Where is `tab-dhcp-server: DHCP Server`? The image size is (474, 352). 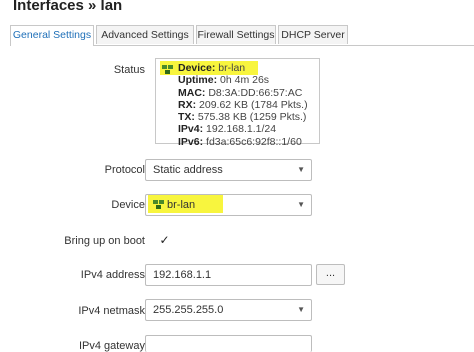
tab-dhcp-server: DHCP Server is located at coordinates (313, 34).